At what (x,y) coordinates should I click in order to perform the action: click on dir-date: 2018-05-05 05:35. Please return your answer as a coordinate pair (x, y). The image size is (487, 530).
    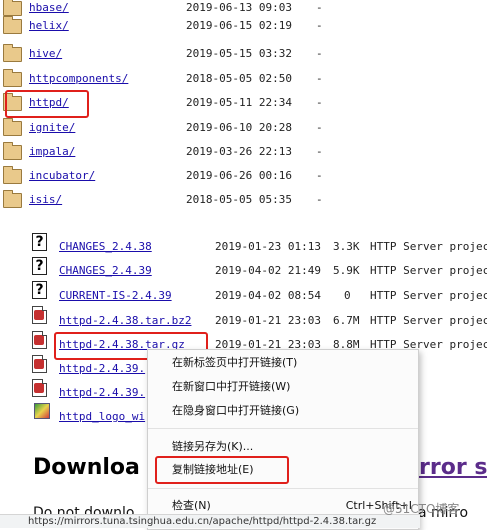
    Looking at the image, I should click on (239, 199).